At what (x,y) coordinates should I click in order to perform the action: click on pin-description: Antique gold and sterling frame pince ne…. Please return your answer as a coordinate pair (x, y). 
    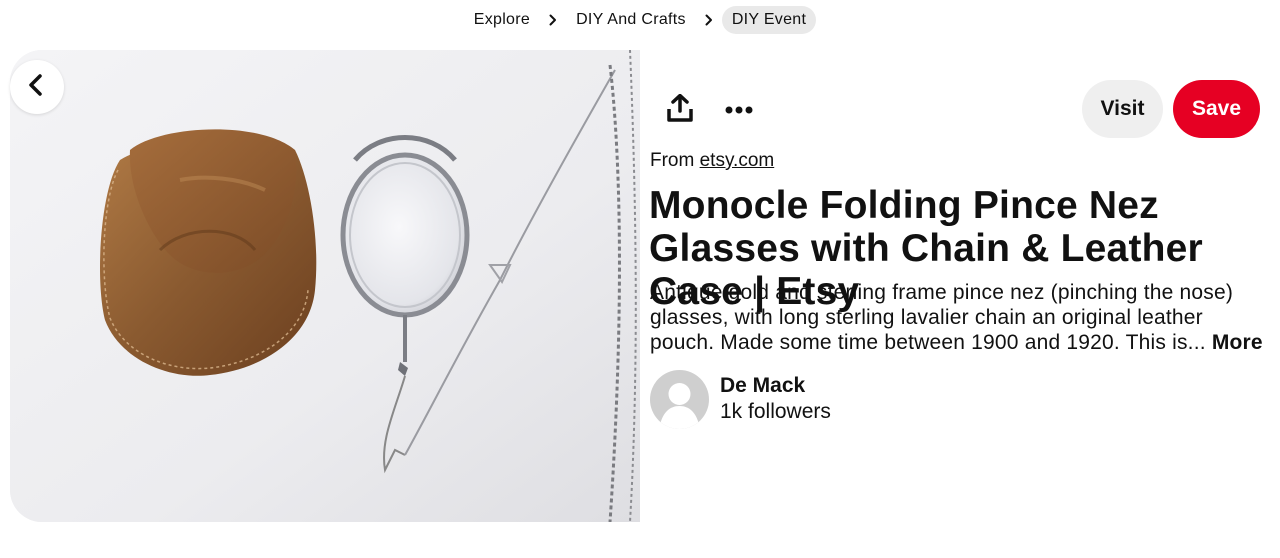
    Looking at the image, I should click on (957, 317).